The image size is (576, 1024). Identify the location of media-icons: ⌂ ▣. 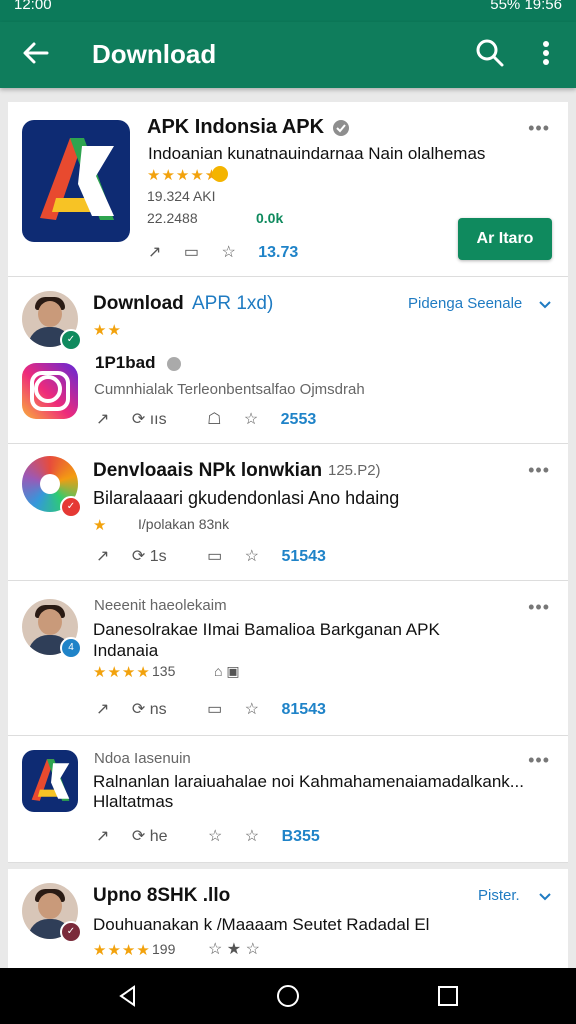
(227, 671).